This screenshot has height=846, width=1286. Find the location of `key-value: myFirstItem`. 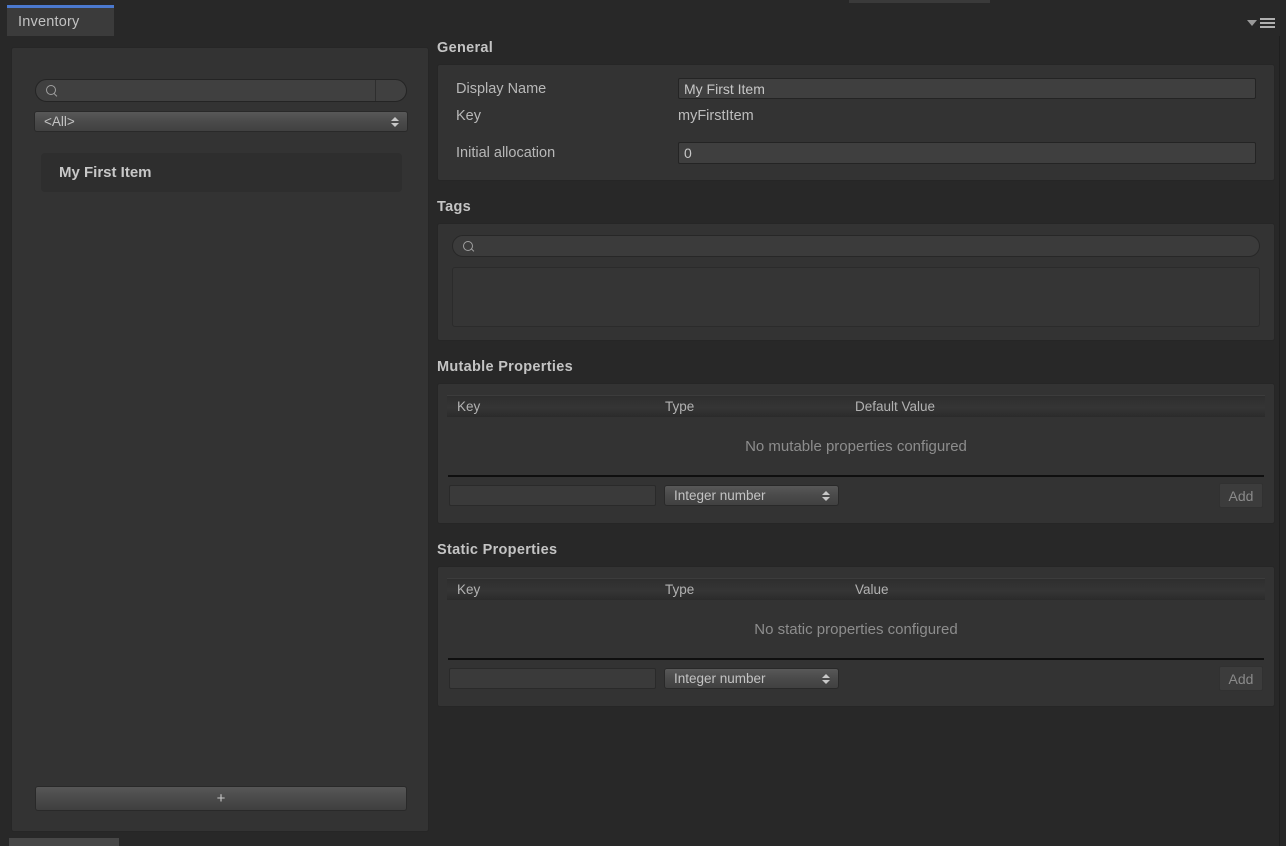

key-value: myFirstItem is located at coordinates (716, 115).